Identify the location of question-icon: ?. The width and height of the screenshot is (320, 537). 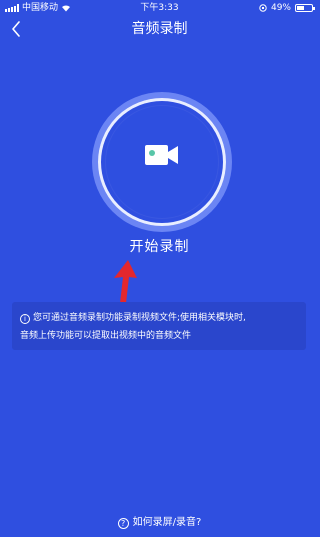
(123, 523).